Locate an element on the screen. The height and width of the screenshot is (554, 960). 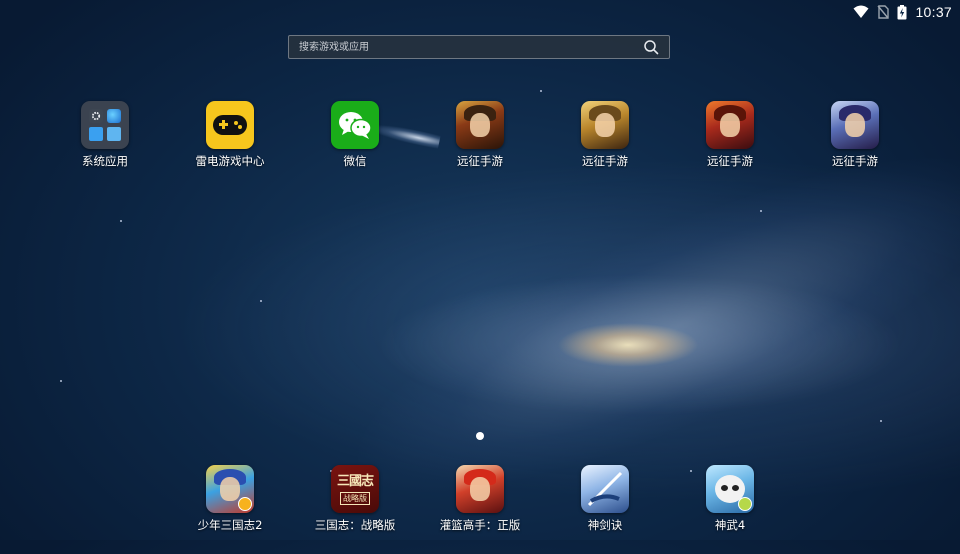
app-shenwu-4: 神武4 is located at coordinates (730, 499).